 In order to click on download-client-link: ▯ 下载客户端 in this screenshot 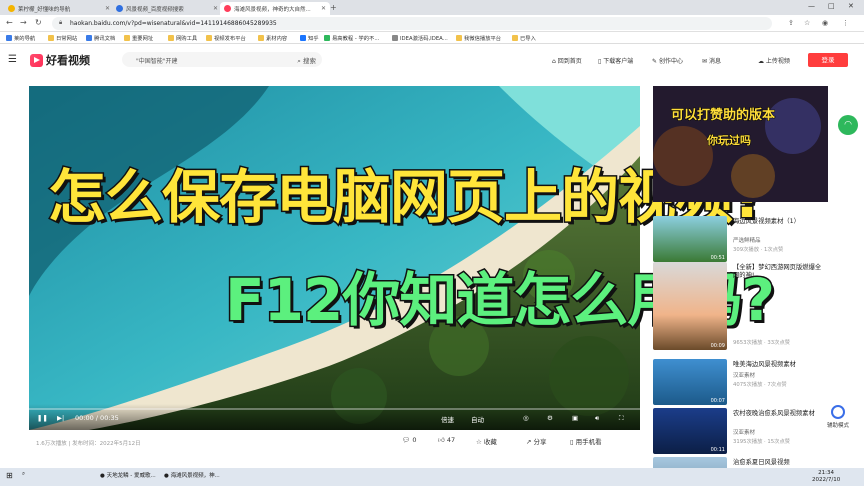, I will do `click(615, 60)`.